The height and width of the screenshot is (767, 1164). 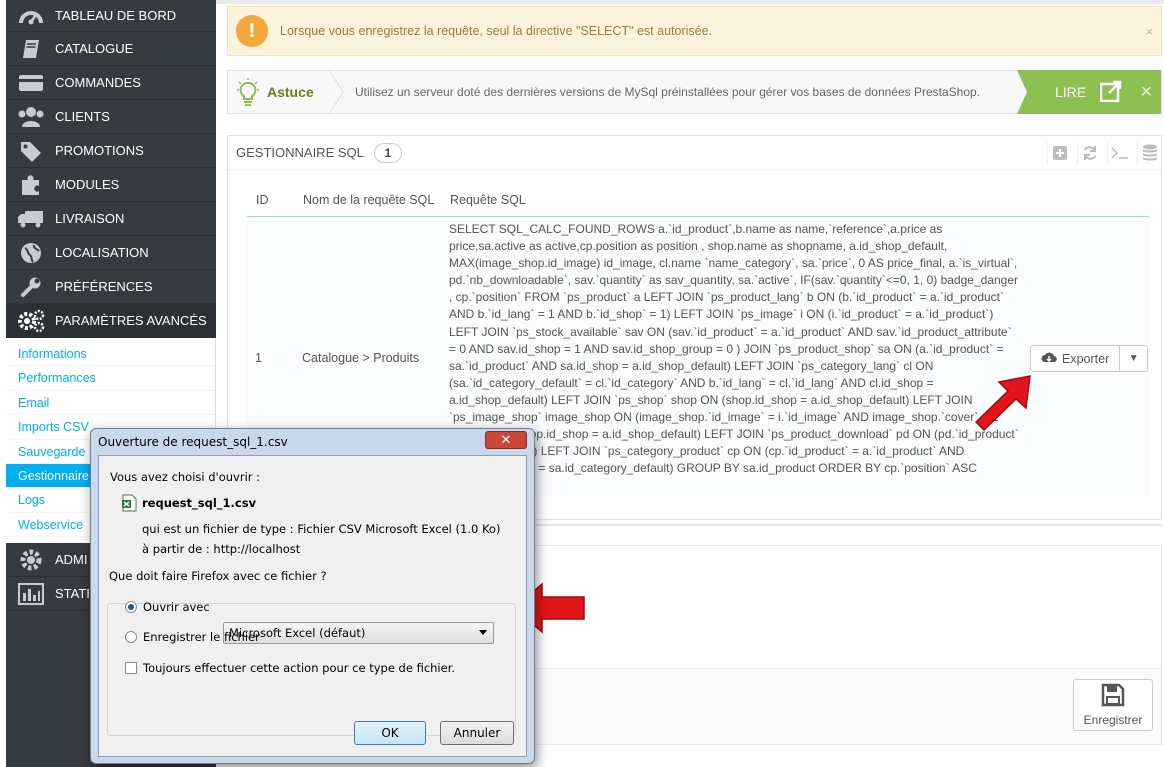 I want to click on caret-down-icon: ▼, so click(x=1133, y=358).